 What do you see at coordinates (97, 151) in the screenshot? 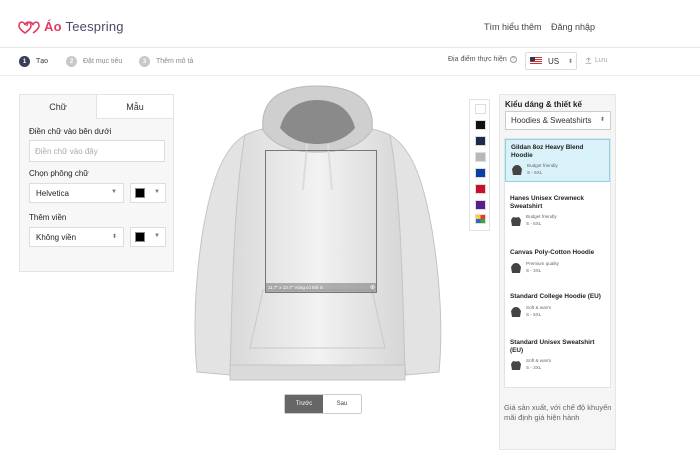
I see `text-input: Điền chữ vào đây` at bounding box center [97, 151].